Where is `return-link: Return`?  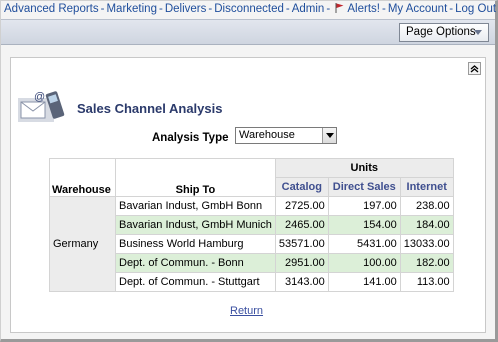 return-link: Return is located at coordinates (246, 311).